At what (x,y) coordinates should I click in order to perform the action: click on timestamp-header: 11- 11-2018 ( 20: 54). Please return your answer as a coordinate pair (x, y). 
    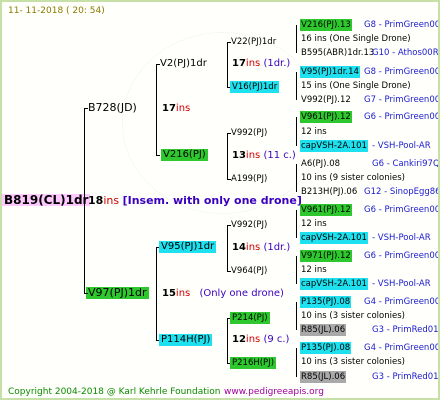
    Looking at the image, I should click on (56, 11).